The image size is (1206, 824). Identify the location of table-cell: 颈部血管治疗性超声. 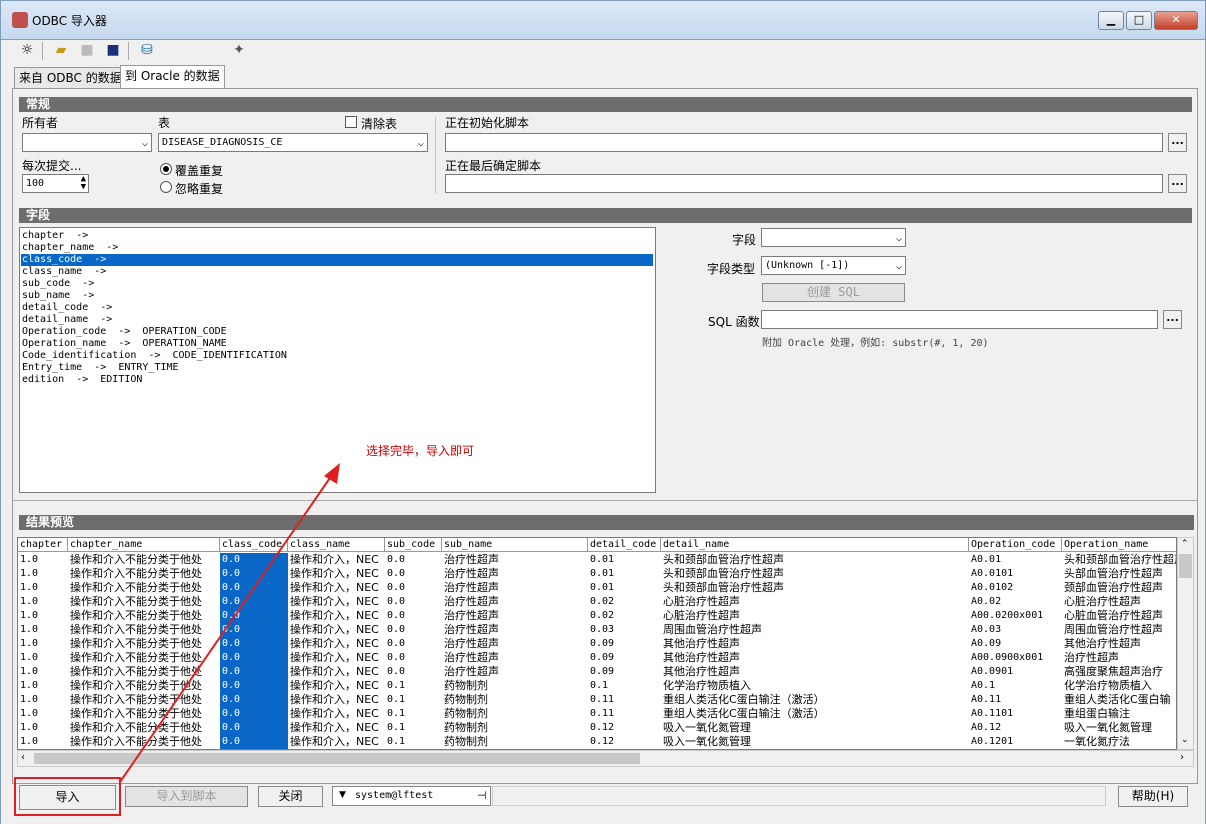
(1119, 588).